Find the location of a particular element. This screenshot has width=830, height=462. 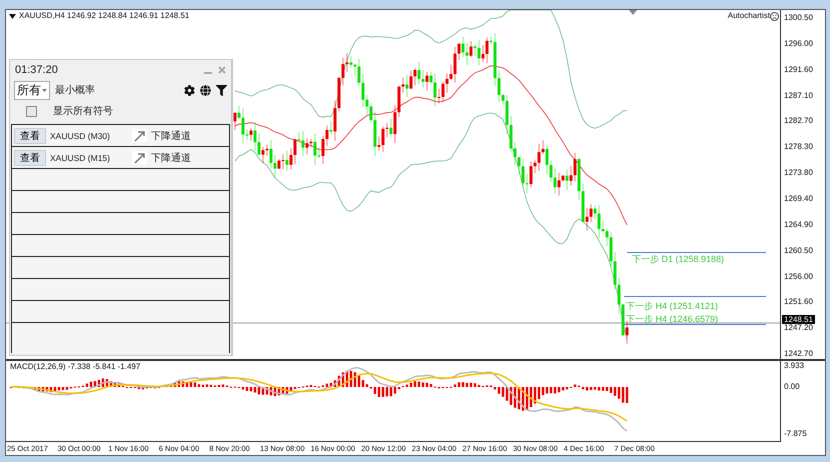

filter-label: 最小概率 is located at coordinates (75, 90).